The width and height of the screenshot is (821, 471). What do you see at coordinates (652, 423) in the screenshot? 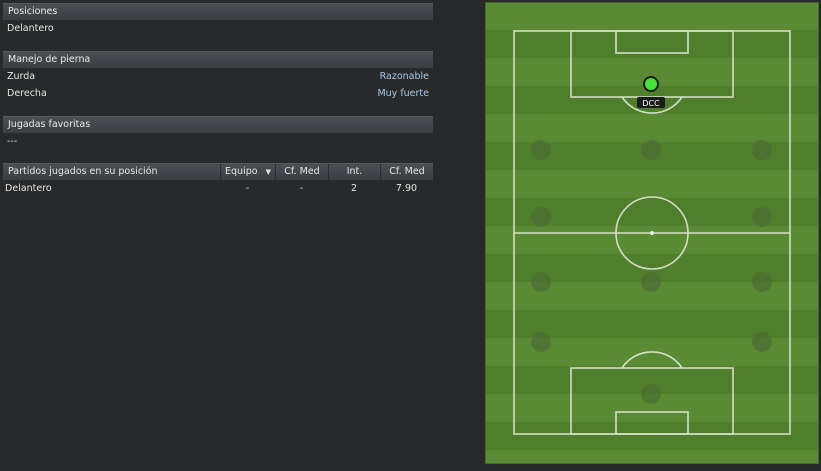
I see `bottom-six-yard-box` at bounding box center [652, 423].